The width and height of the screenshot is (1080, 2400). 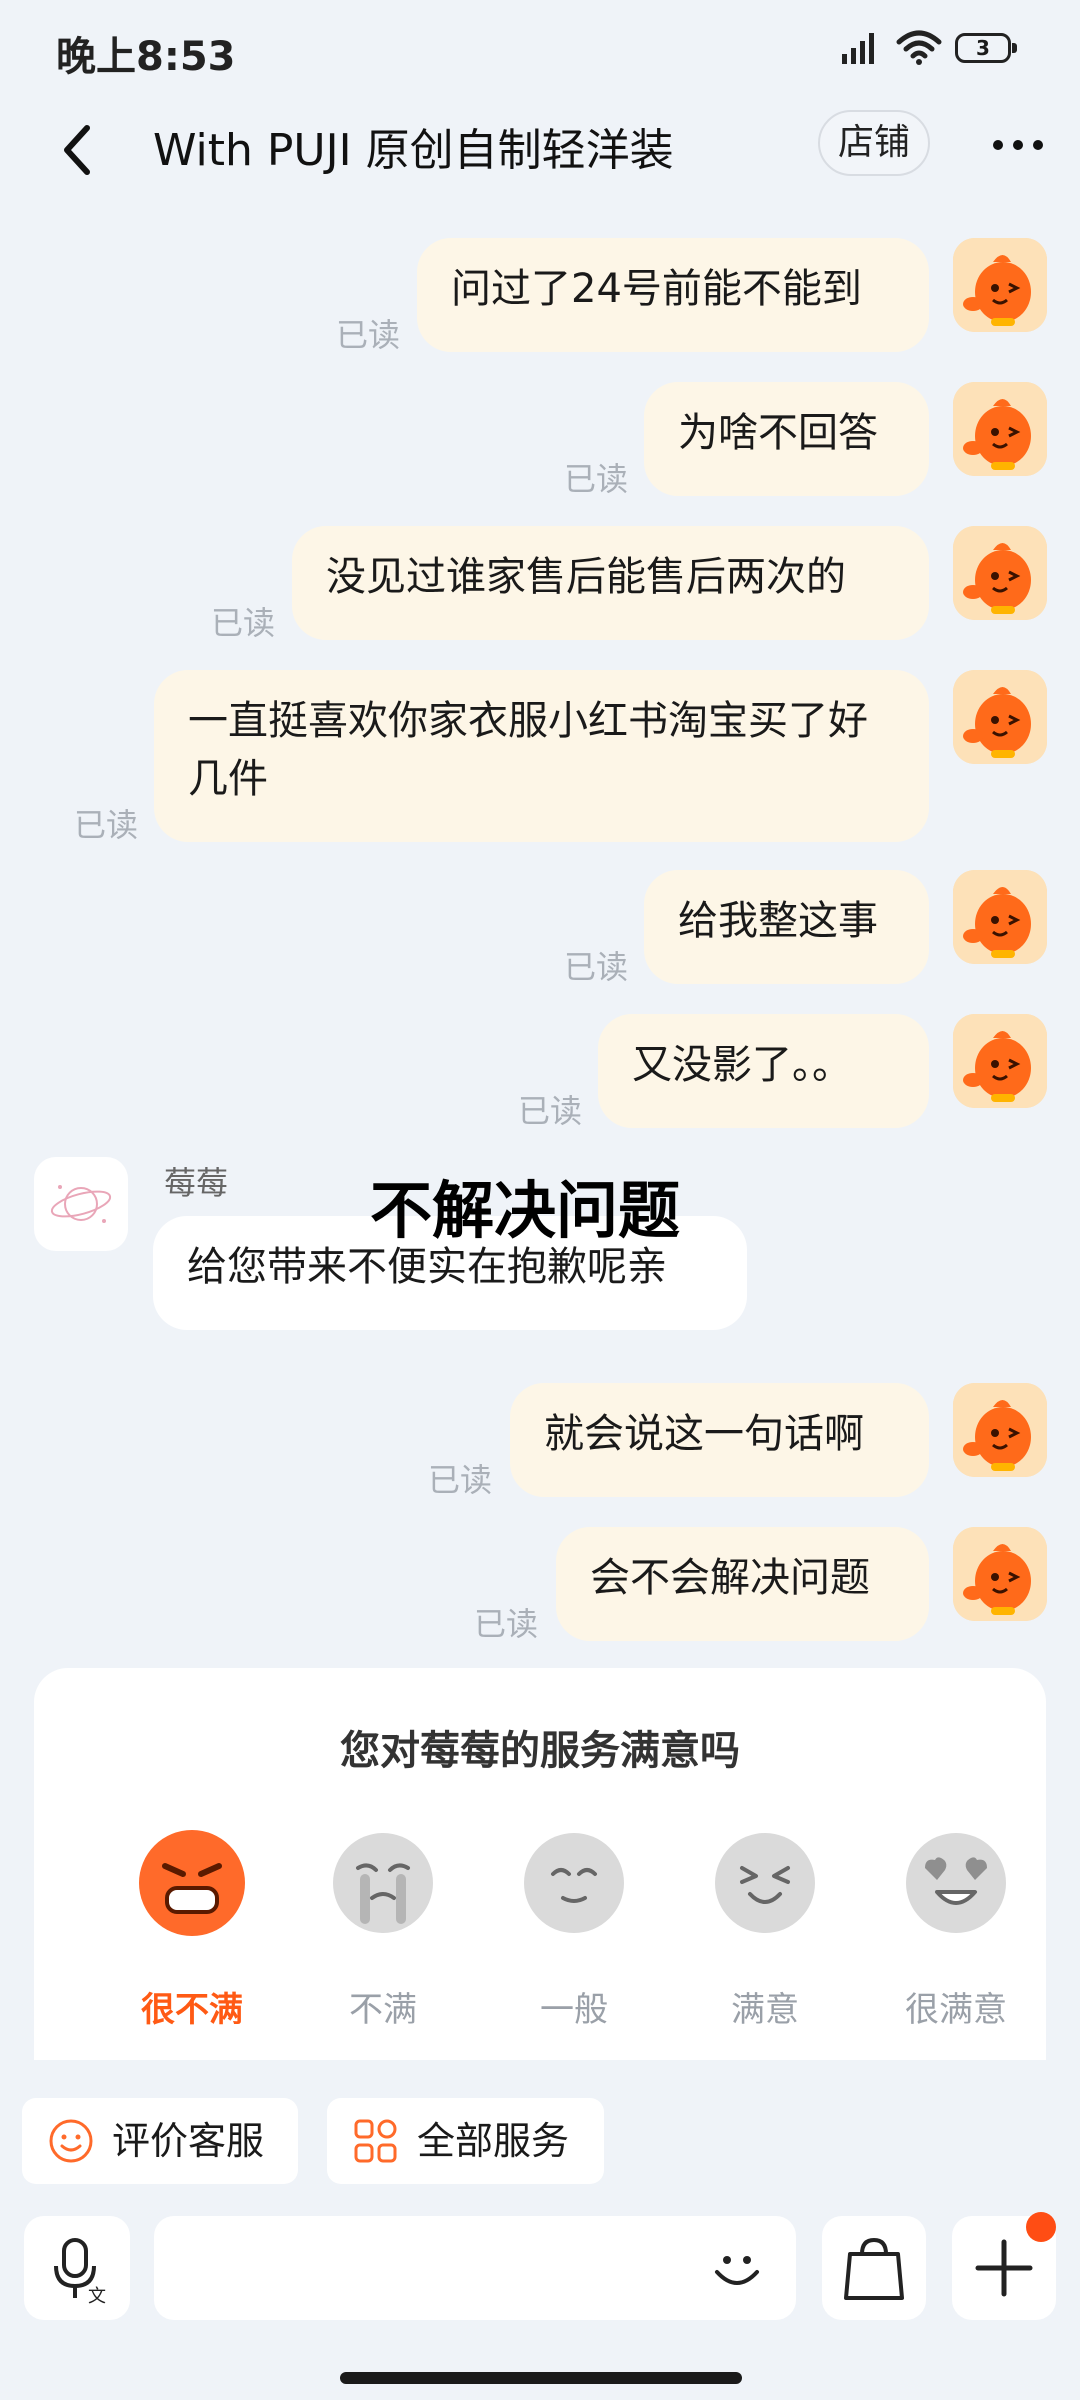 What do you see at coordinates (1041, 2227) in the screenshot?
I see `notification-dot` at bounding box center [1041, 2227].